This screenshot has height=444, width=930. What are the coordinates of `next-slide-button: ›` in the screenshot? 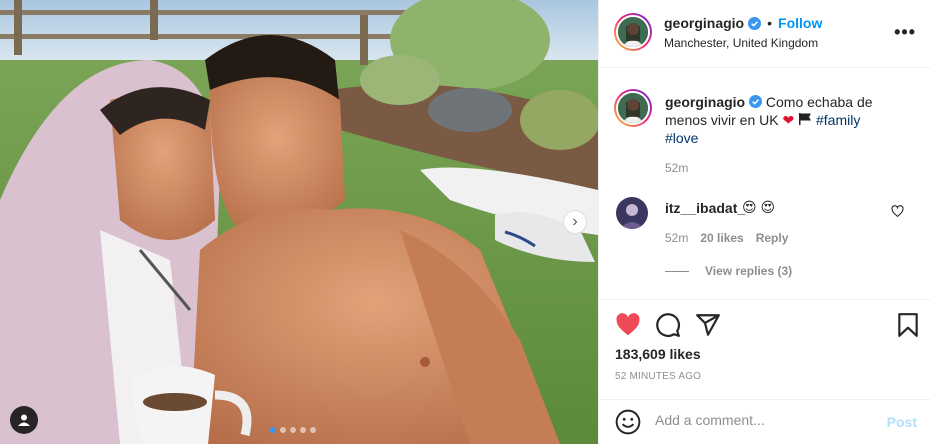 It's located at (575, 222).